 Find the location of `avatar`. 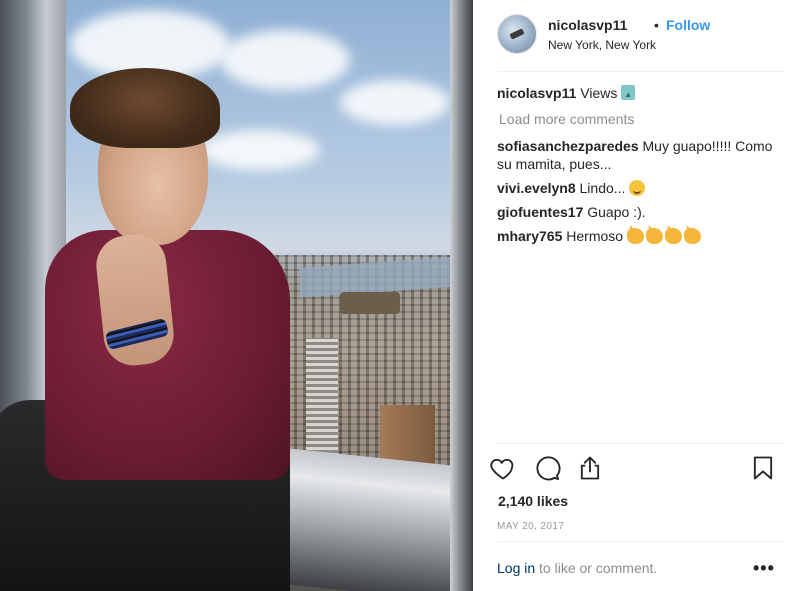

avatar is located at coordinates (517, 34).